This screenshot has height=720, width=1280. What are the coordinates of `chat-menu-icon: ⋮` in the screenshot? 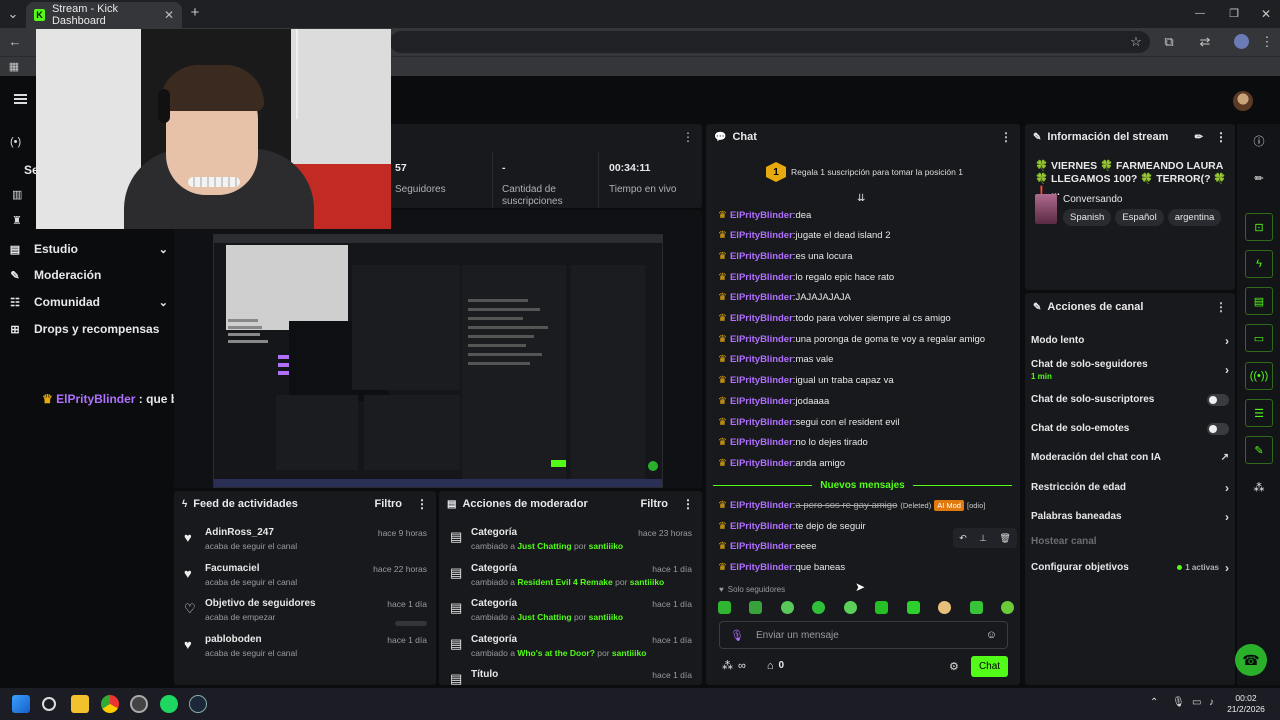 It's located at (1006, 137).